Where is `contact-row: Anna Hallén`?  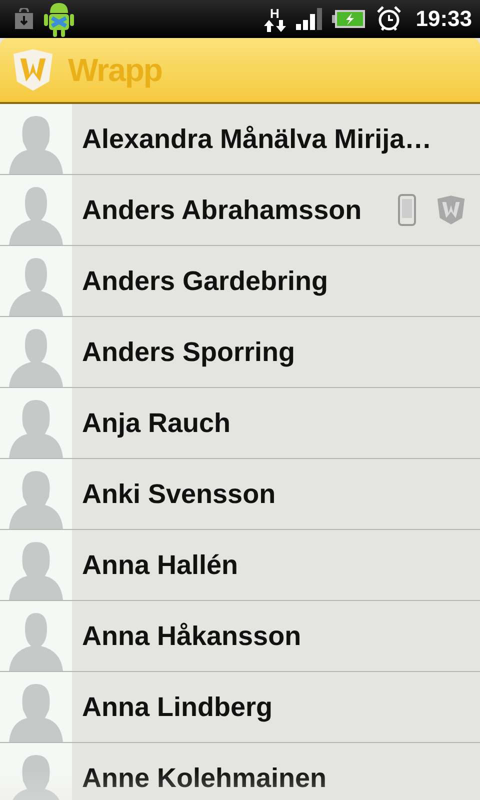
contact-row: Anna Hallén is located at coordinates (240, 565).